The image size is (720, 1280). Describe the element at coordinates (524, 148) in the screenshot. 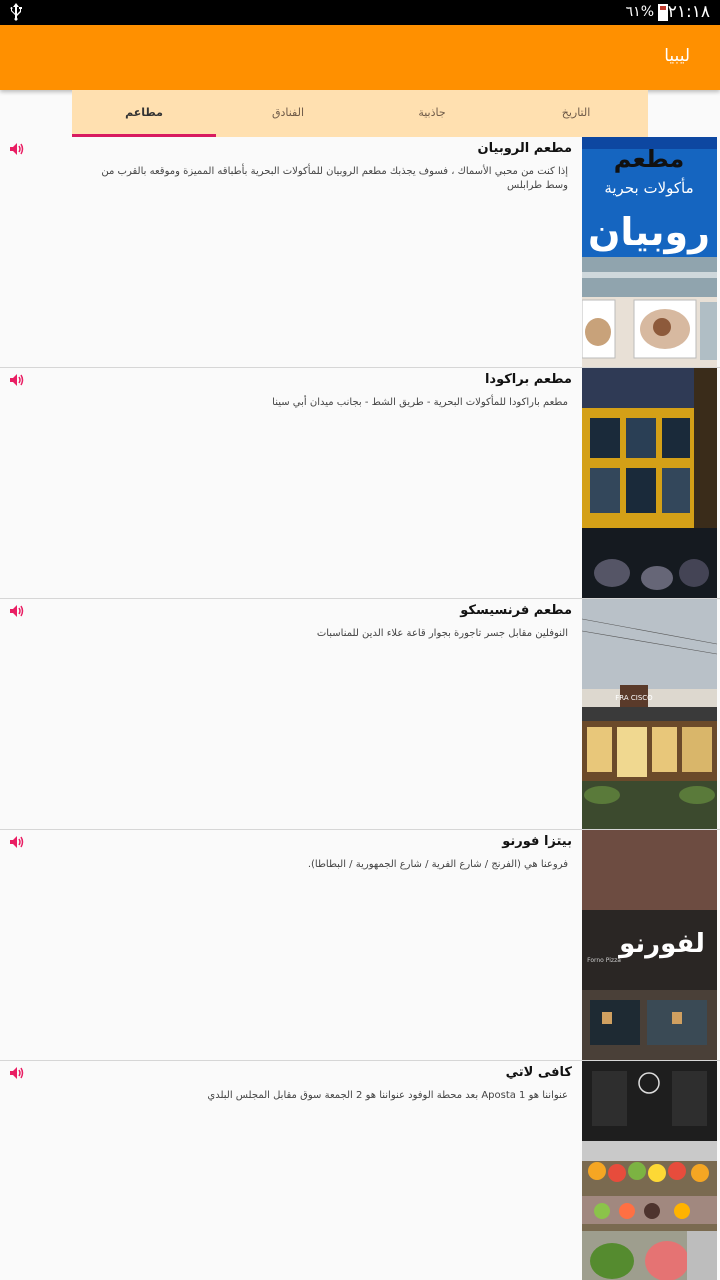

I see `restaurant-name: مطعم الروبيان` at that location.